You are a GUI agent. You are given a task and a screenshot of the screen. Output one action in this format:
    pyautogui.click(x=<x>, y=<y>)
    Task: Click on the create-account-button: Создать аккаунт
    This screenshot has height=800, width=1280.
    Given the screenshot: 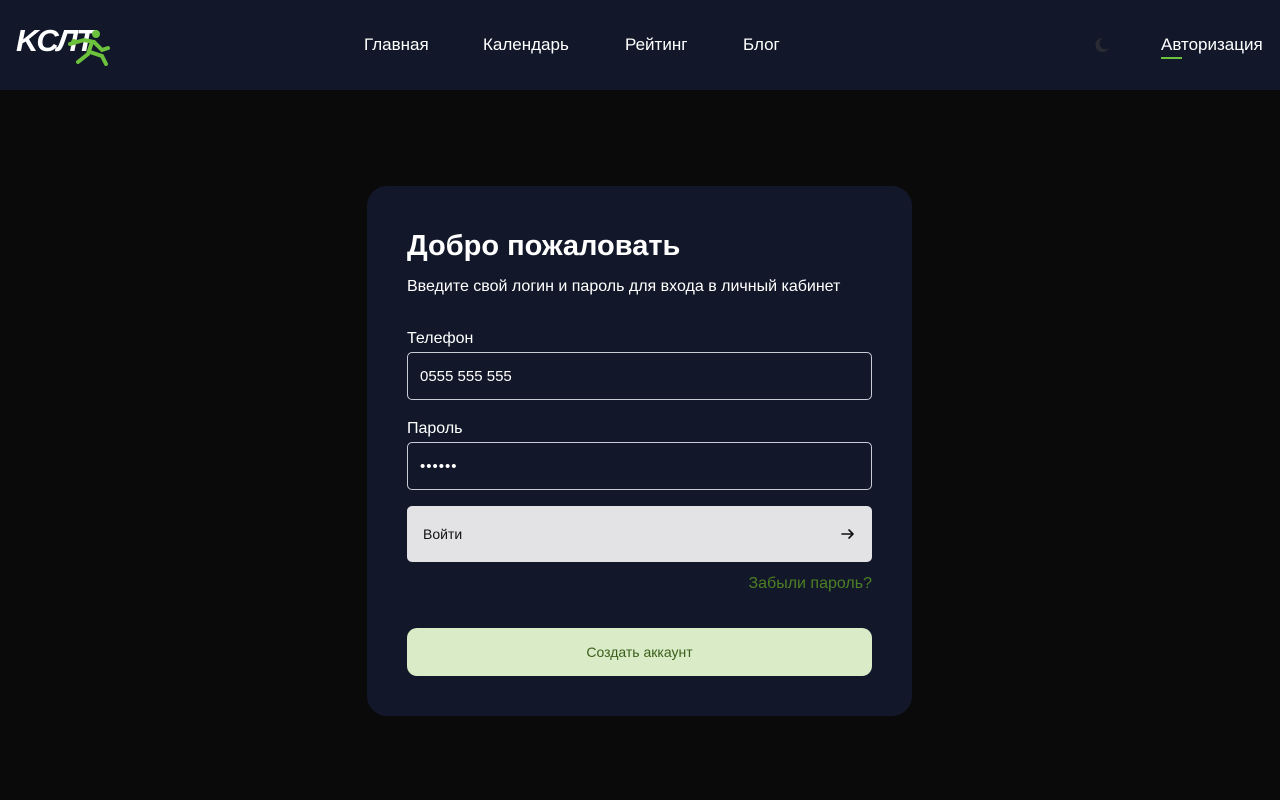 What is the action you would take?
    pyautogui.click(x=639, y=652)
    